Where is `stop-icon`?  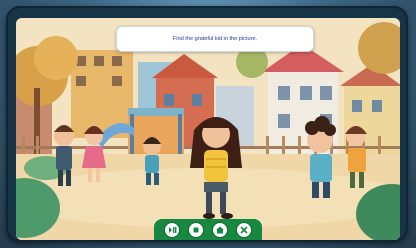
stop-icon is located at coordinates (196, 229).